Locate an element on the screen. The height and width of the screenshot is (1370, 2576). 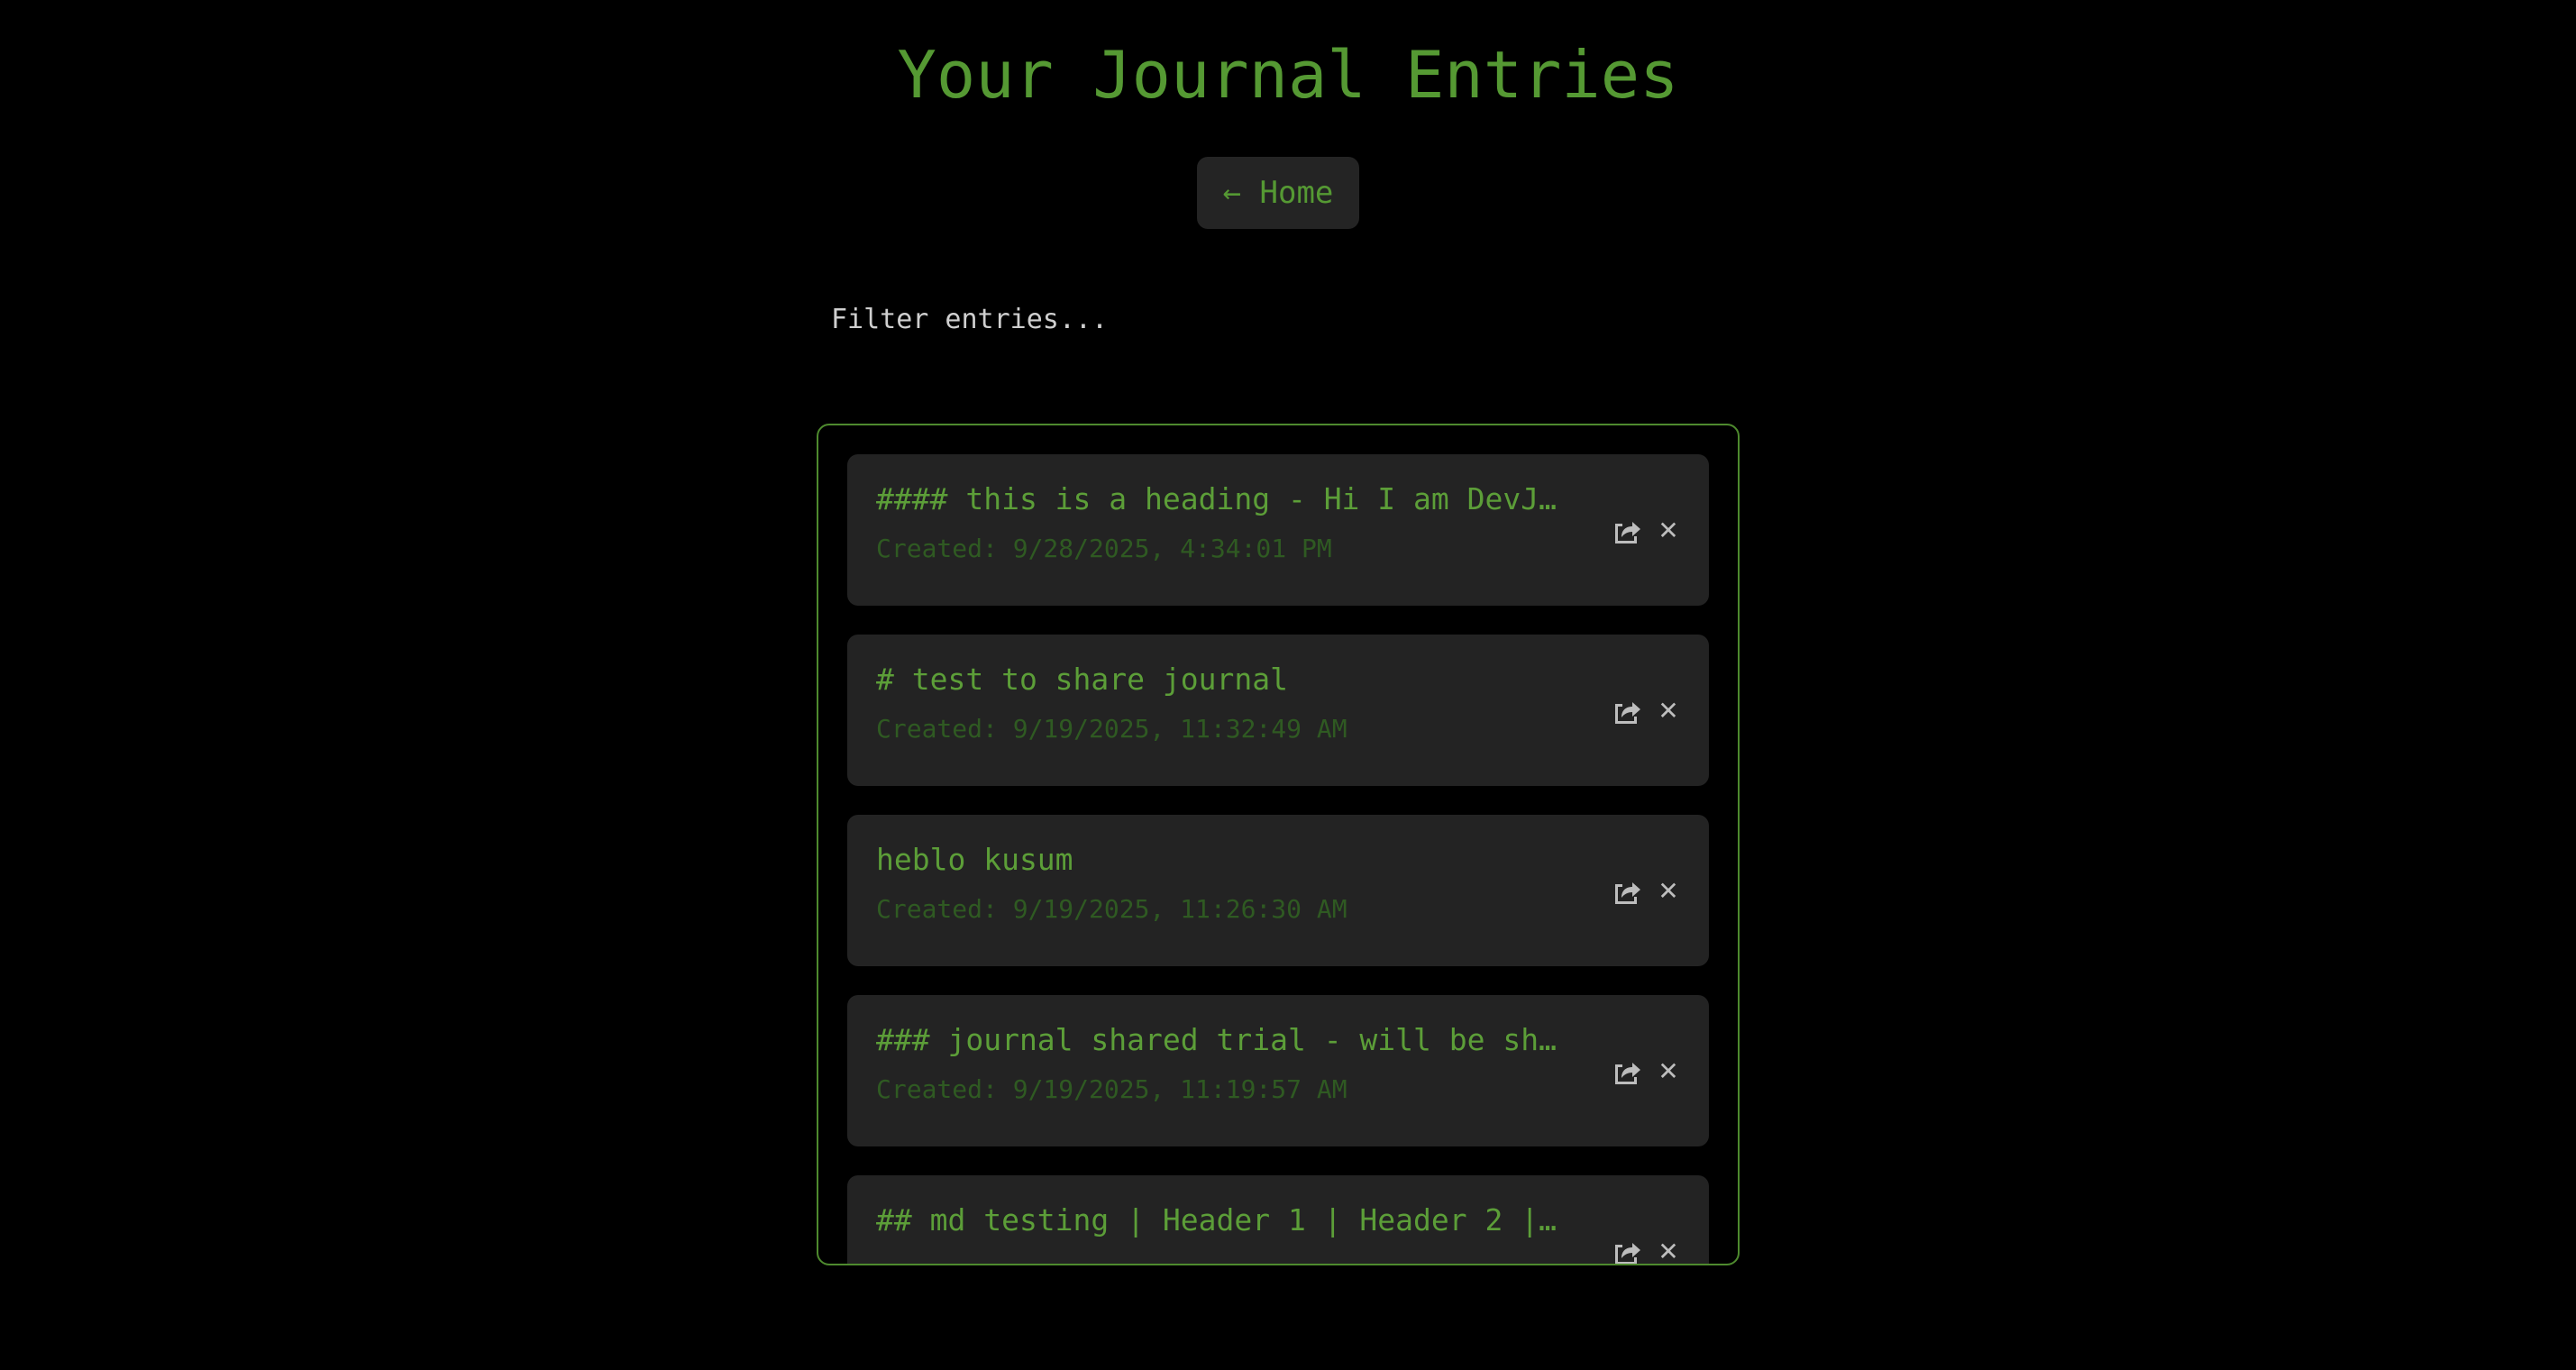
entry-title: heblo kusum is located at coordinates (975, 859).